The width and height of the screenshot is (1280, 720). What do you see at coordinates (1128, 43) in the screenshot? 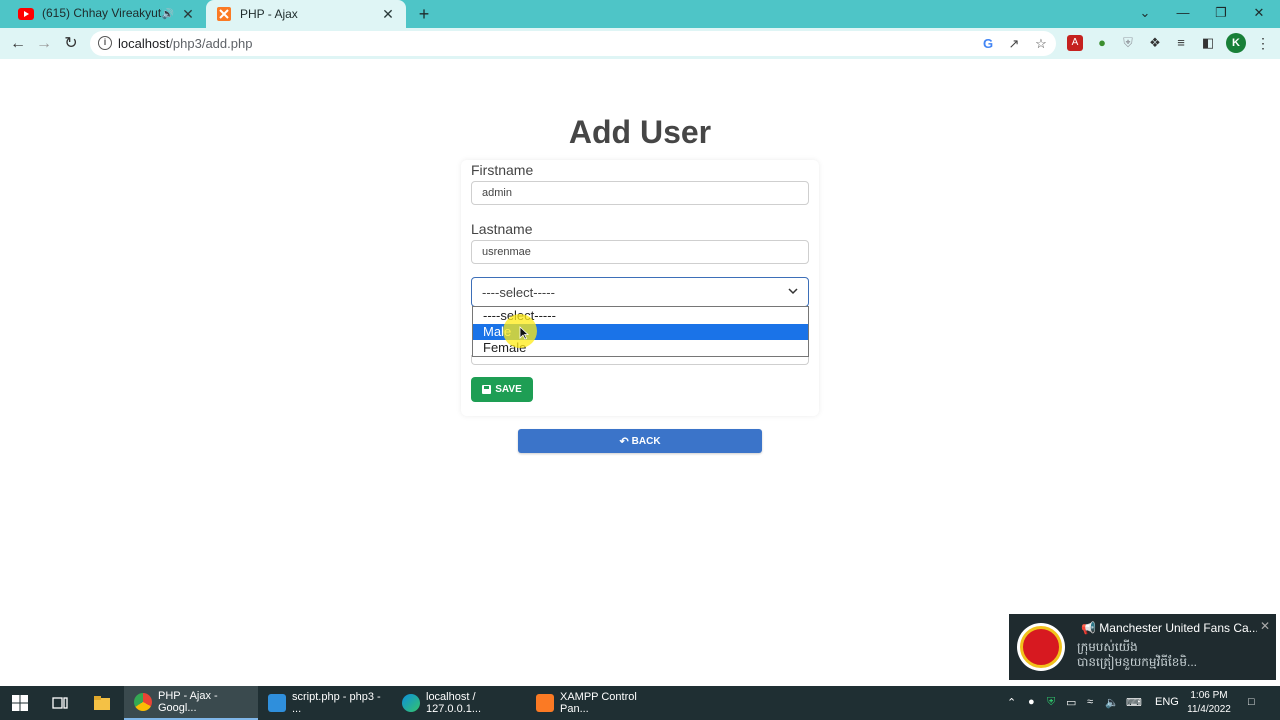
I see `shield-extension-icon: ⛨` at bounding box center [1128, 43].